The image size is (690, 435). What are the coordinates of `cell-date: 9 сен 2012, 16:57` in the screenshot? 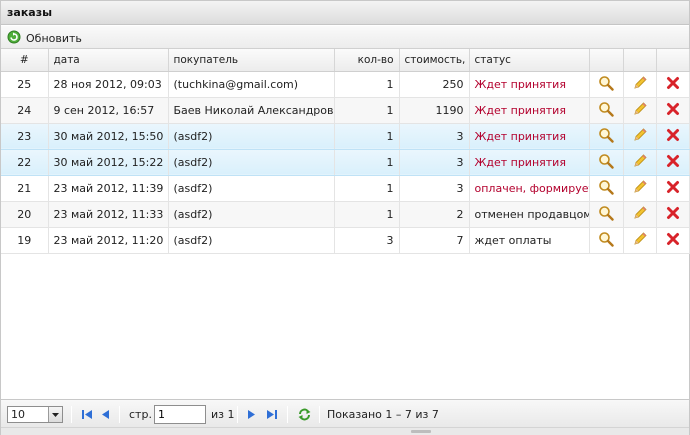 It's located at (108, 110).